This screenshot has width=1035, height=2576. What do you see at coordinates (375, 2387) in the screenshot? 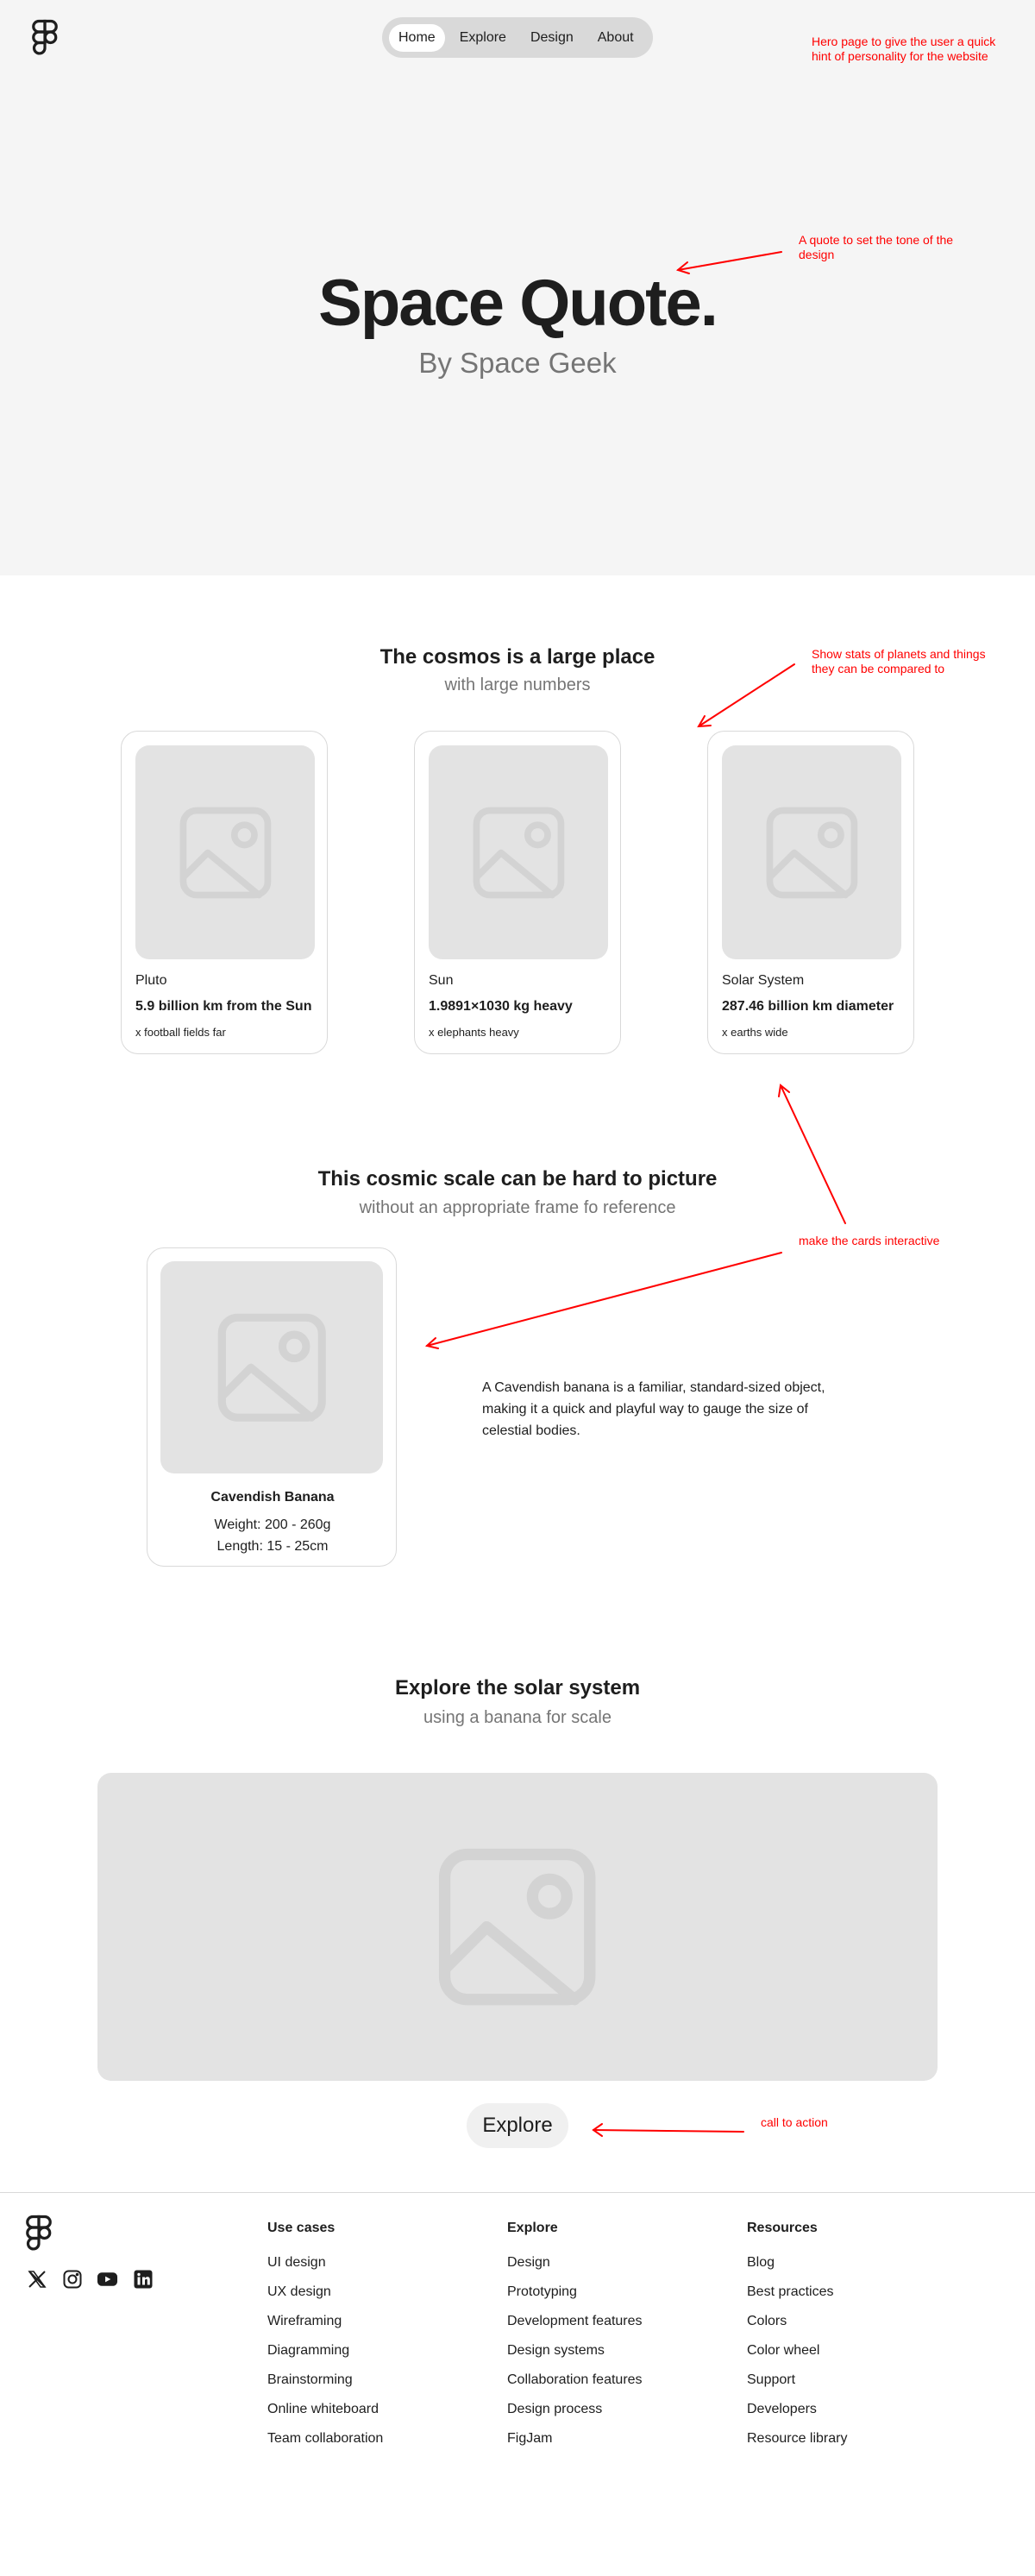
I see `footer-link: Brainstorming` at bounding box center [375, 2387].